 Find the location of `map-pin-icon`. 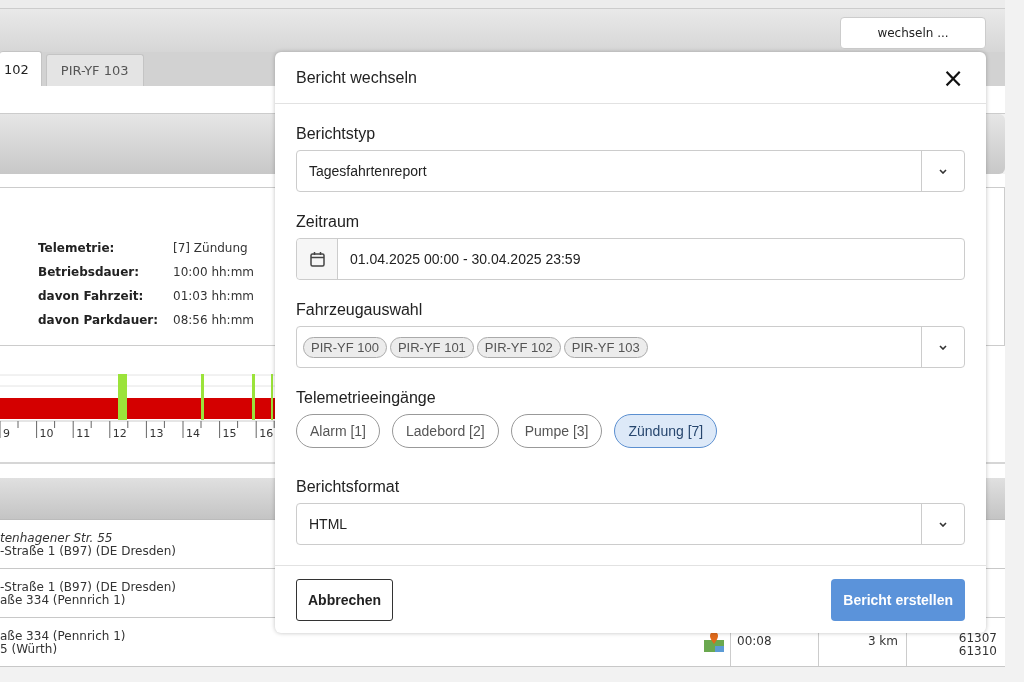

map-pin-icon is located at coordinates (714, 642).